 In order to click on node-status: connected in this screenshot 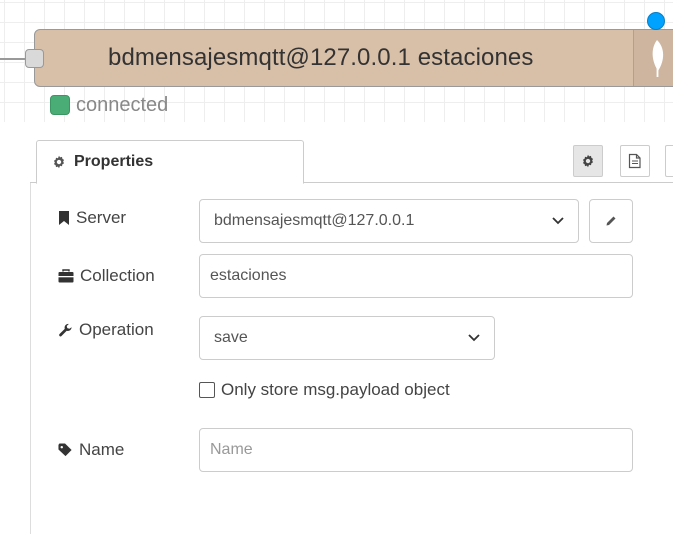, I will do `click(109, 105)`.